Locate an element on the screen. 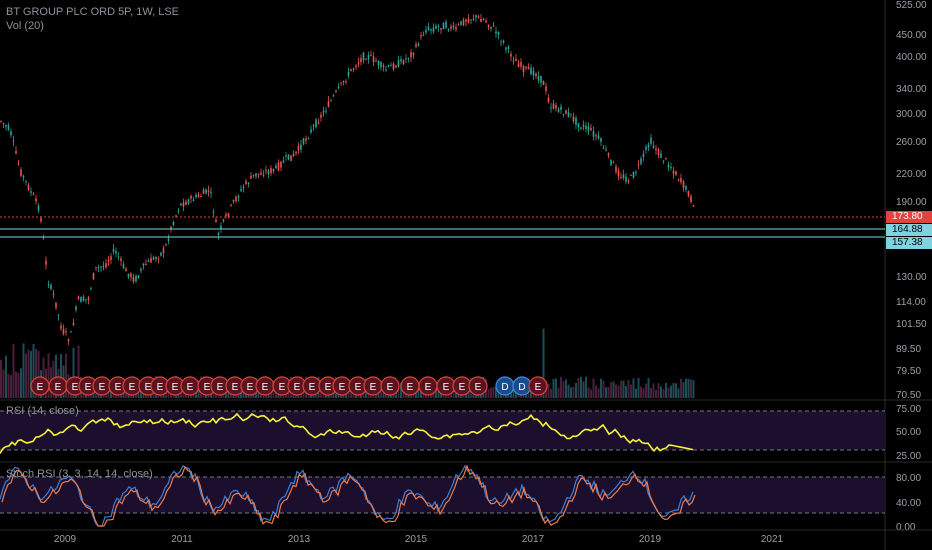 This screenshot has height=550, width=932. rsi-axis: 75.00 50.00 25.00 is located at coordinates (908, 433).